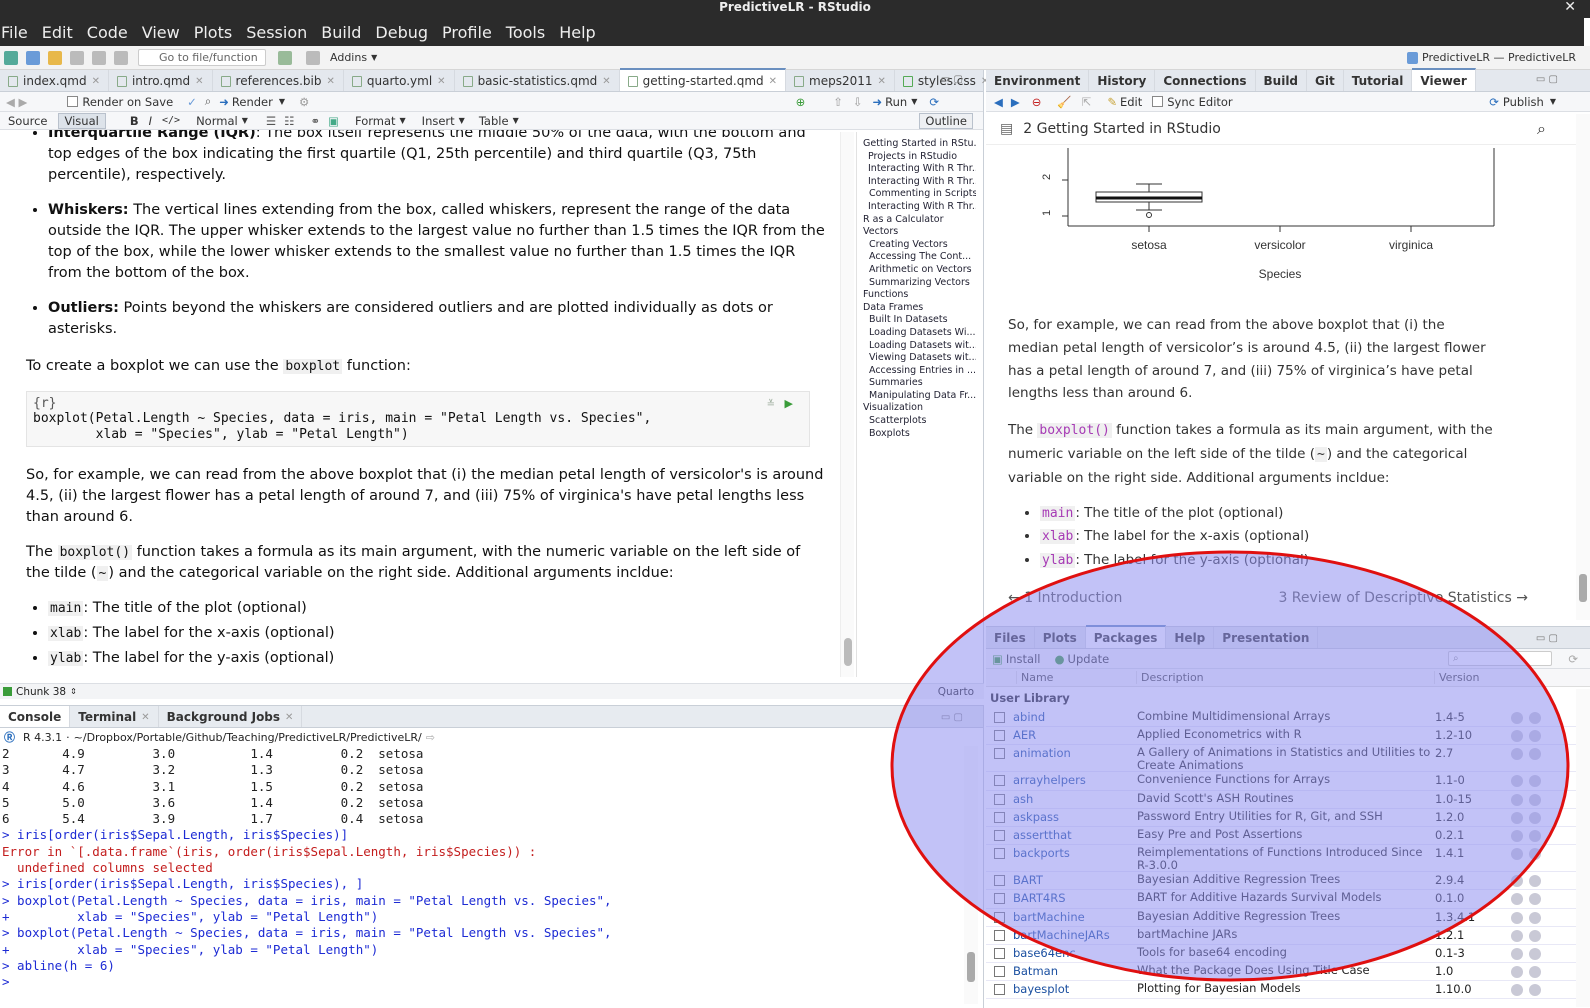 This screenshot has height=1008, width=1590. Describe the element at coordinates (1038, 80) in the screenshot. I see `tab-environment: Environment` at that location.